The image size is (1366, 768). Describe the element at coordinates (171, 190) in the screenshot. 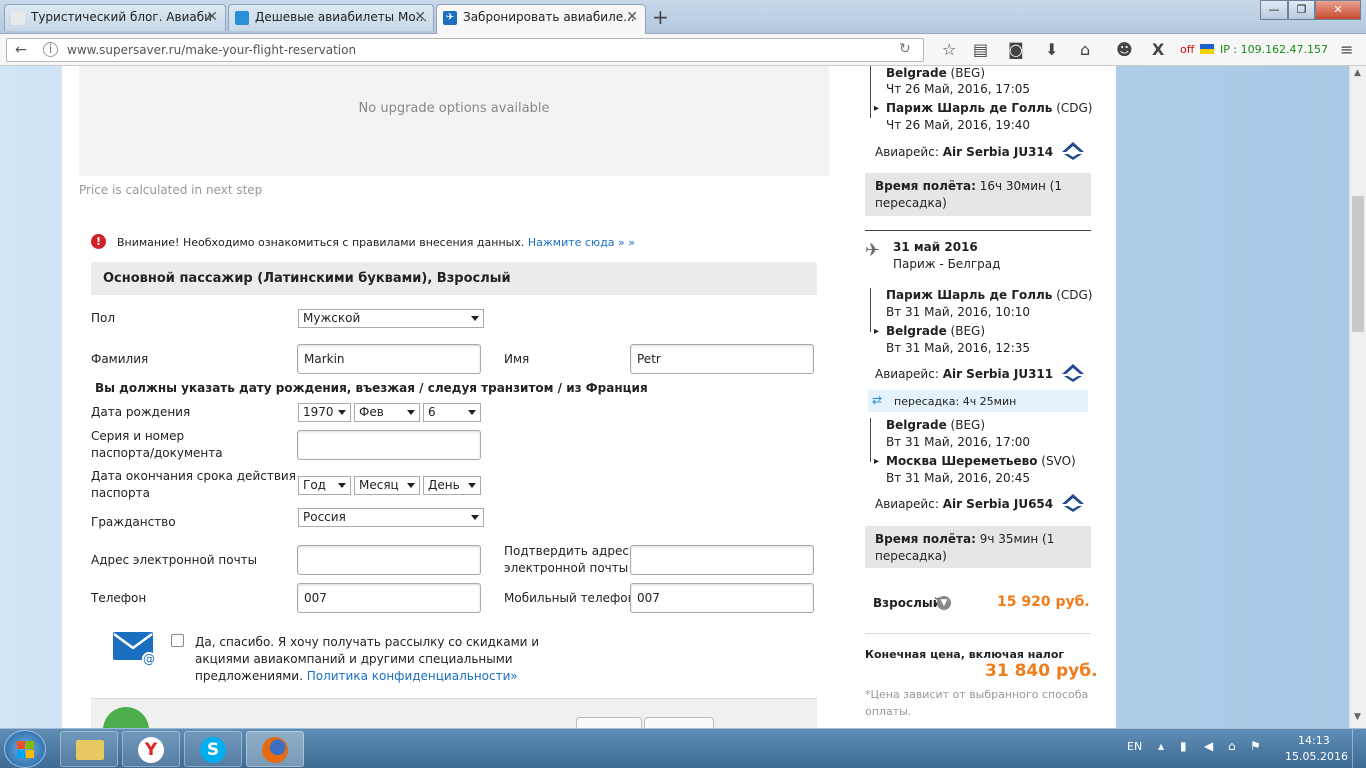

I see `price-note: Price is calculated in next step` at that location.